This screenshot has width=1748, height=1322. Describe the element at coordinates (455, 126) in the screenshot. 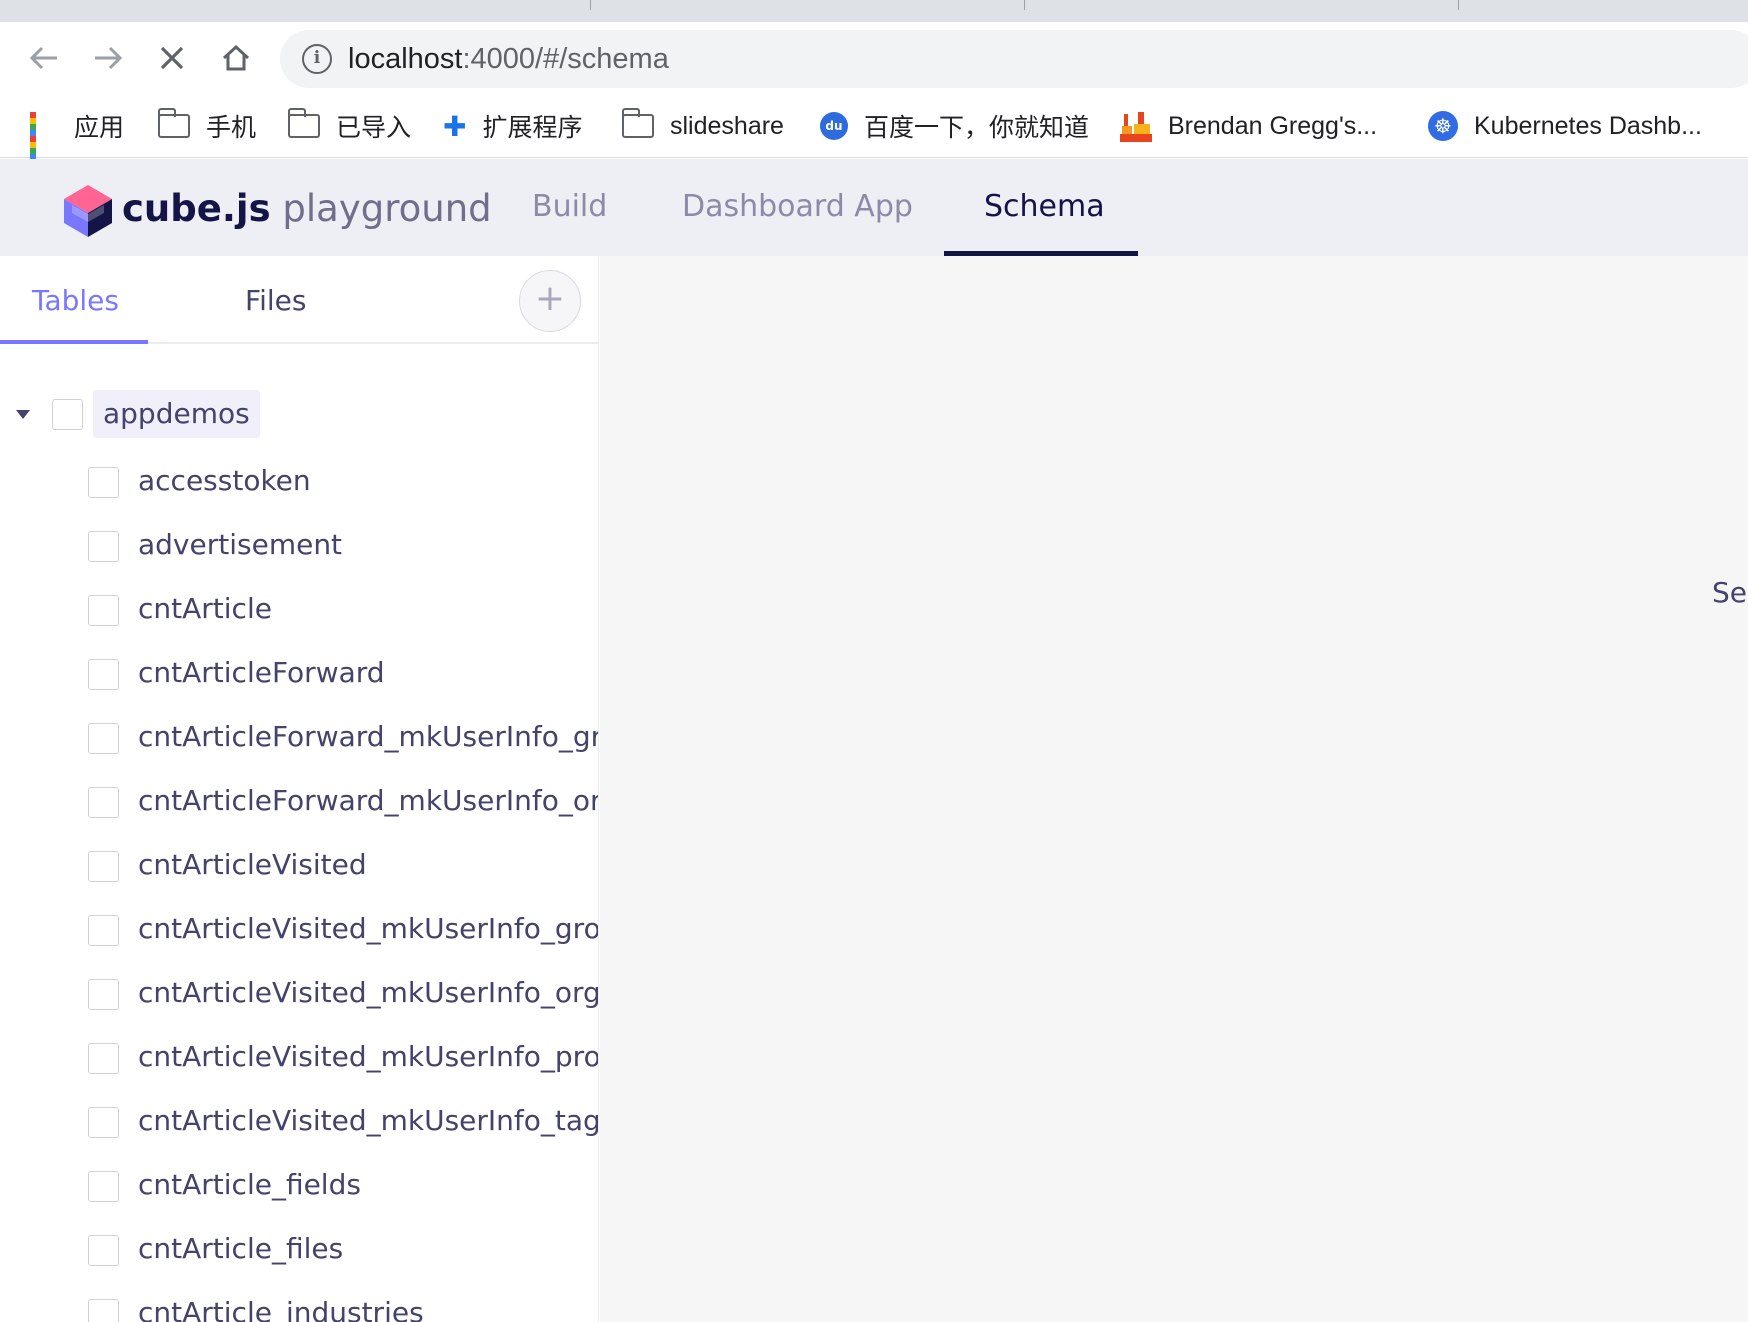

I see `puzzle-icon: ✚` at that location.